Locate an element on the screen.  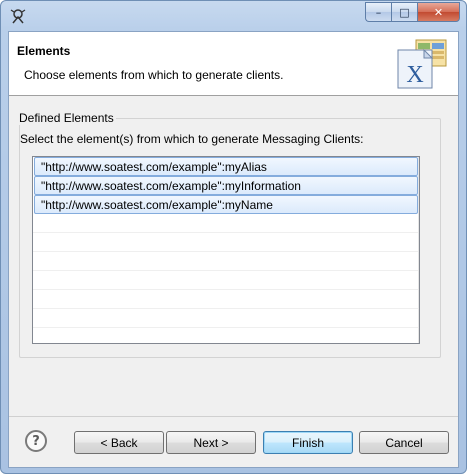
footer-separator is located at coordinates (233, 416).